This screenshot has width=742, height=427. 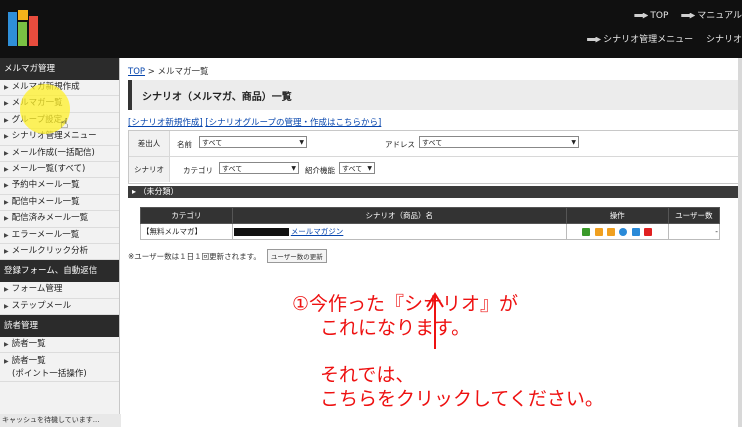 What do you see at coordinates (59, 307) in the screenshot?
I see `sidebar-item: ▶ ステップメール` at bounding box center [59, 307].